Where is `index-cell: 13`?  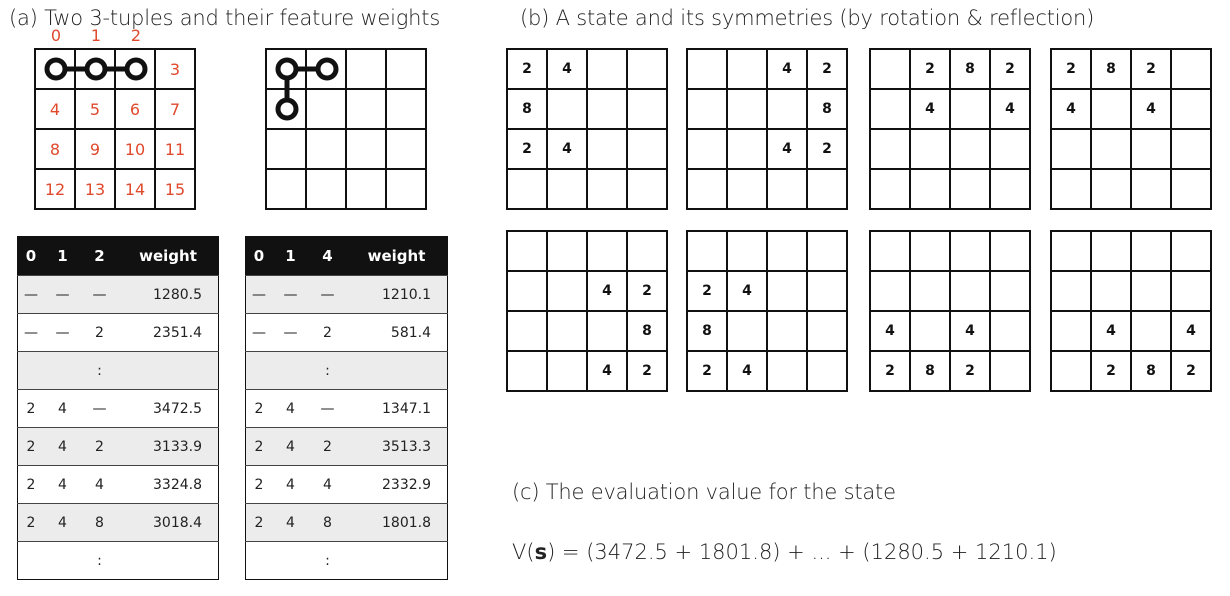 index-cell: 13 is located at coordinates (96, 190).